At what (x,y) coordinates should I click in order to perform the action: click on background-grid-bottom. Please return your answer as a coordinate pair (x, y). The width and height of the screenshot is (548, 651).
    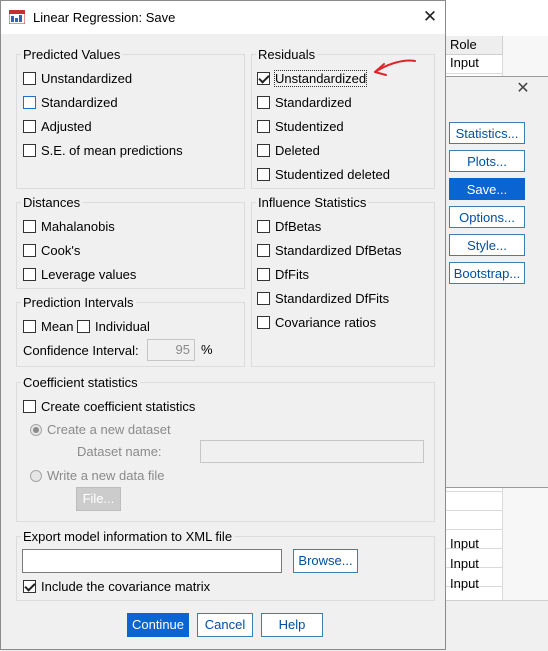
    Looking at the image, I should click on (497, 625).